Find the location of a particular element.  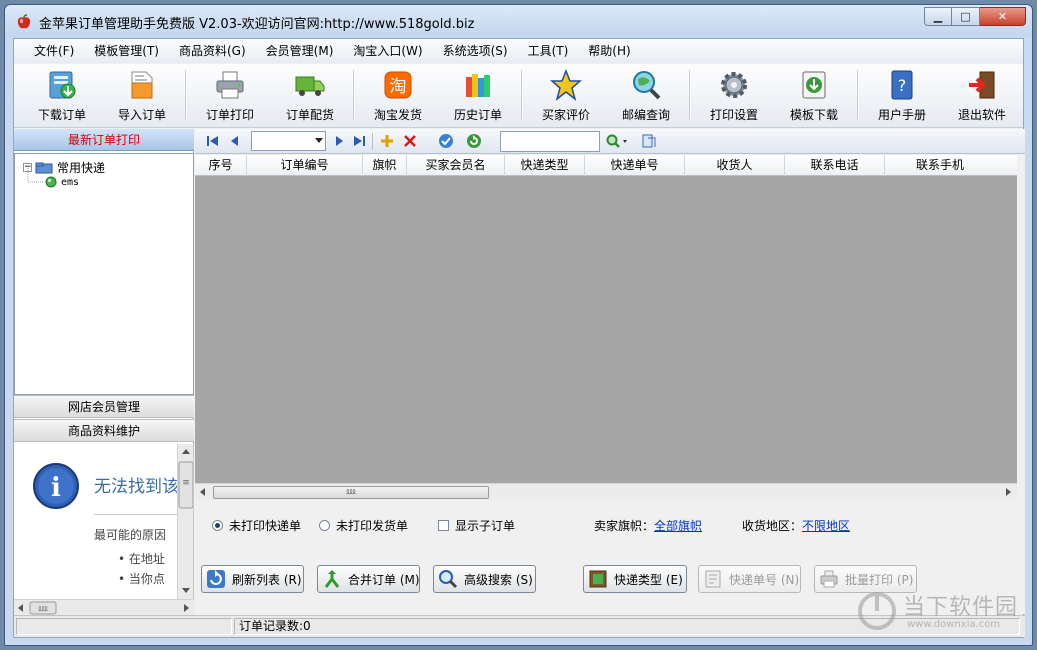

tree-node-ems: ems is located at coordinates (62, 182).